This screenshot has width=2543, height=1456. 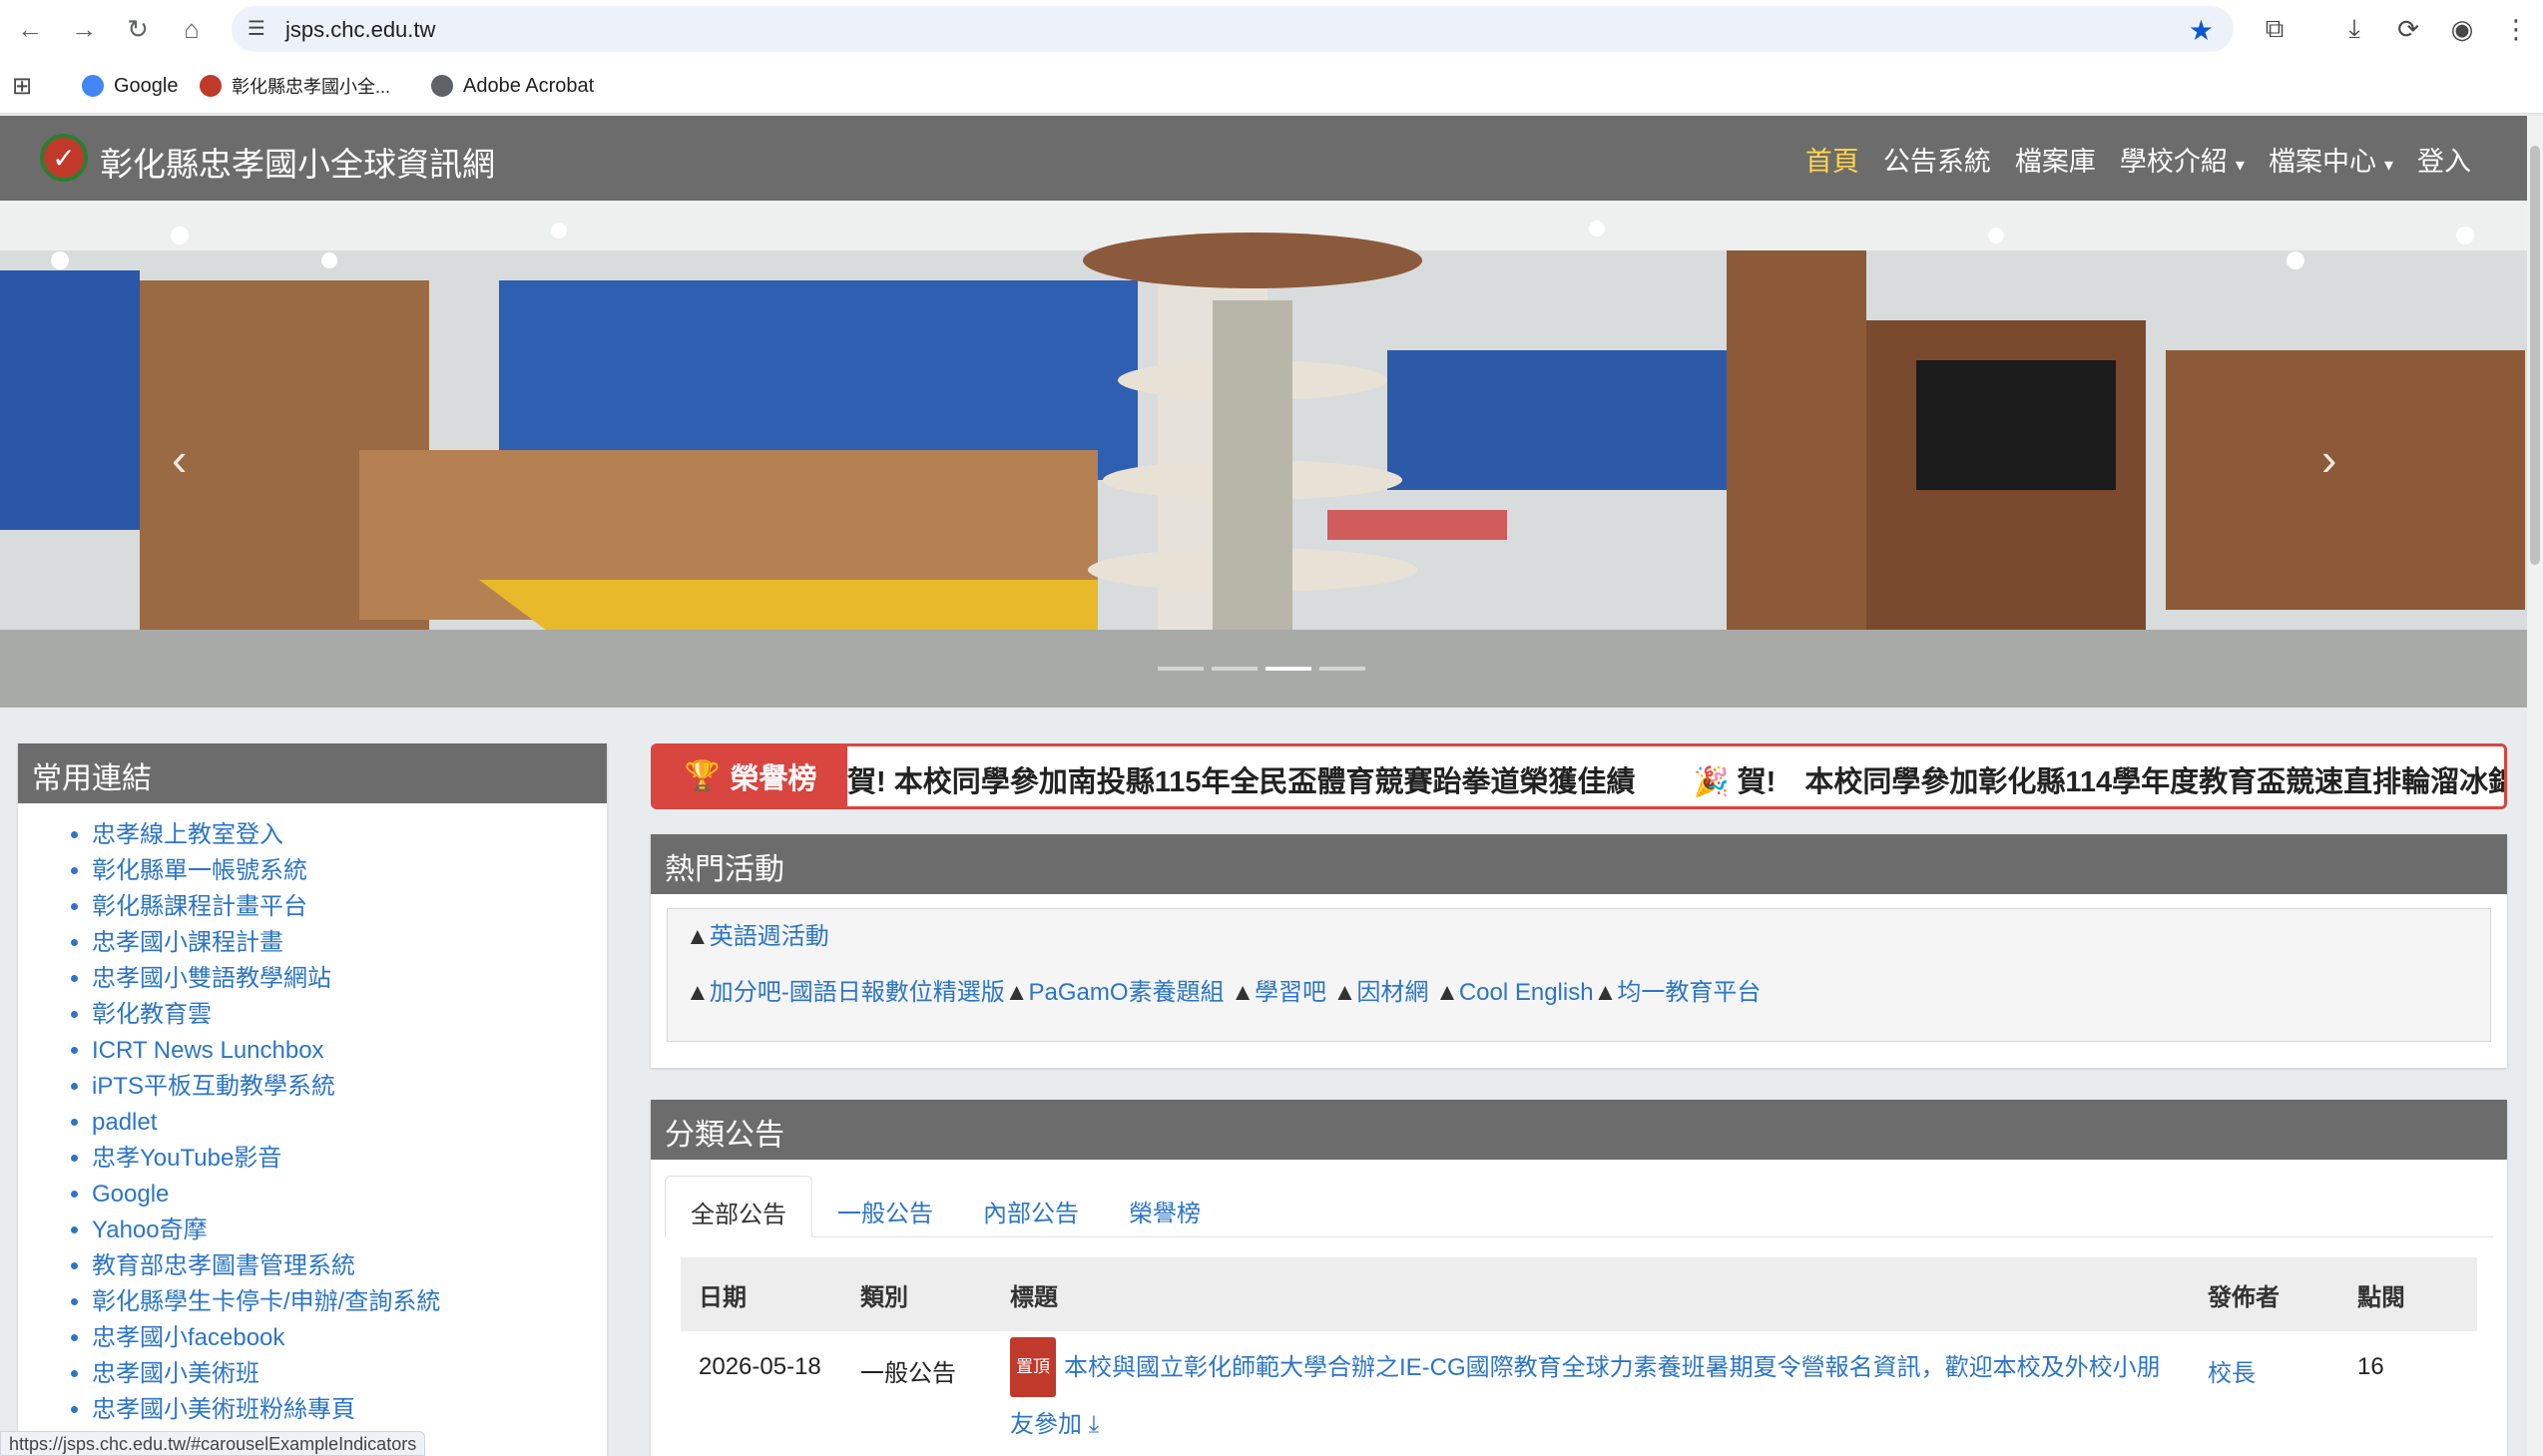 I want to click on link-item: Yahoo奇摩, so click(x=349, y=1230).